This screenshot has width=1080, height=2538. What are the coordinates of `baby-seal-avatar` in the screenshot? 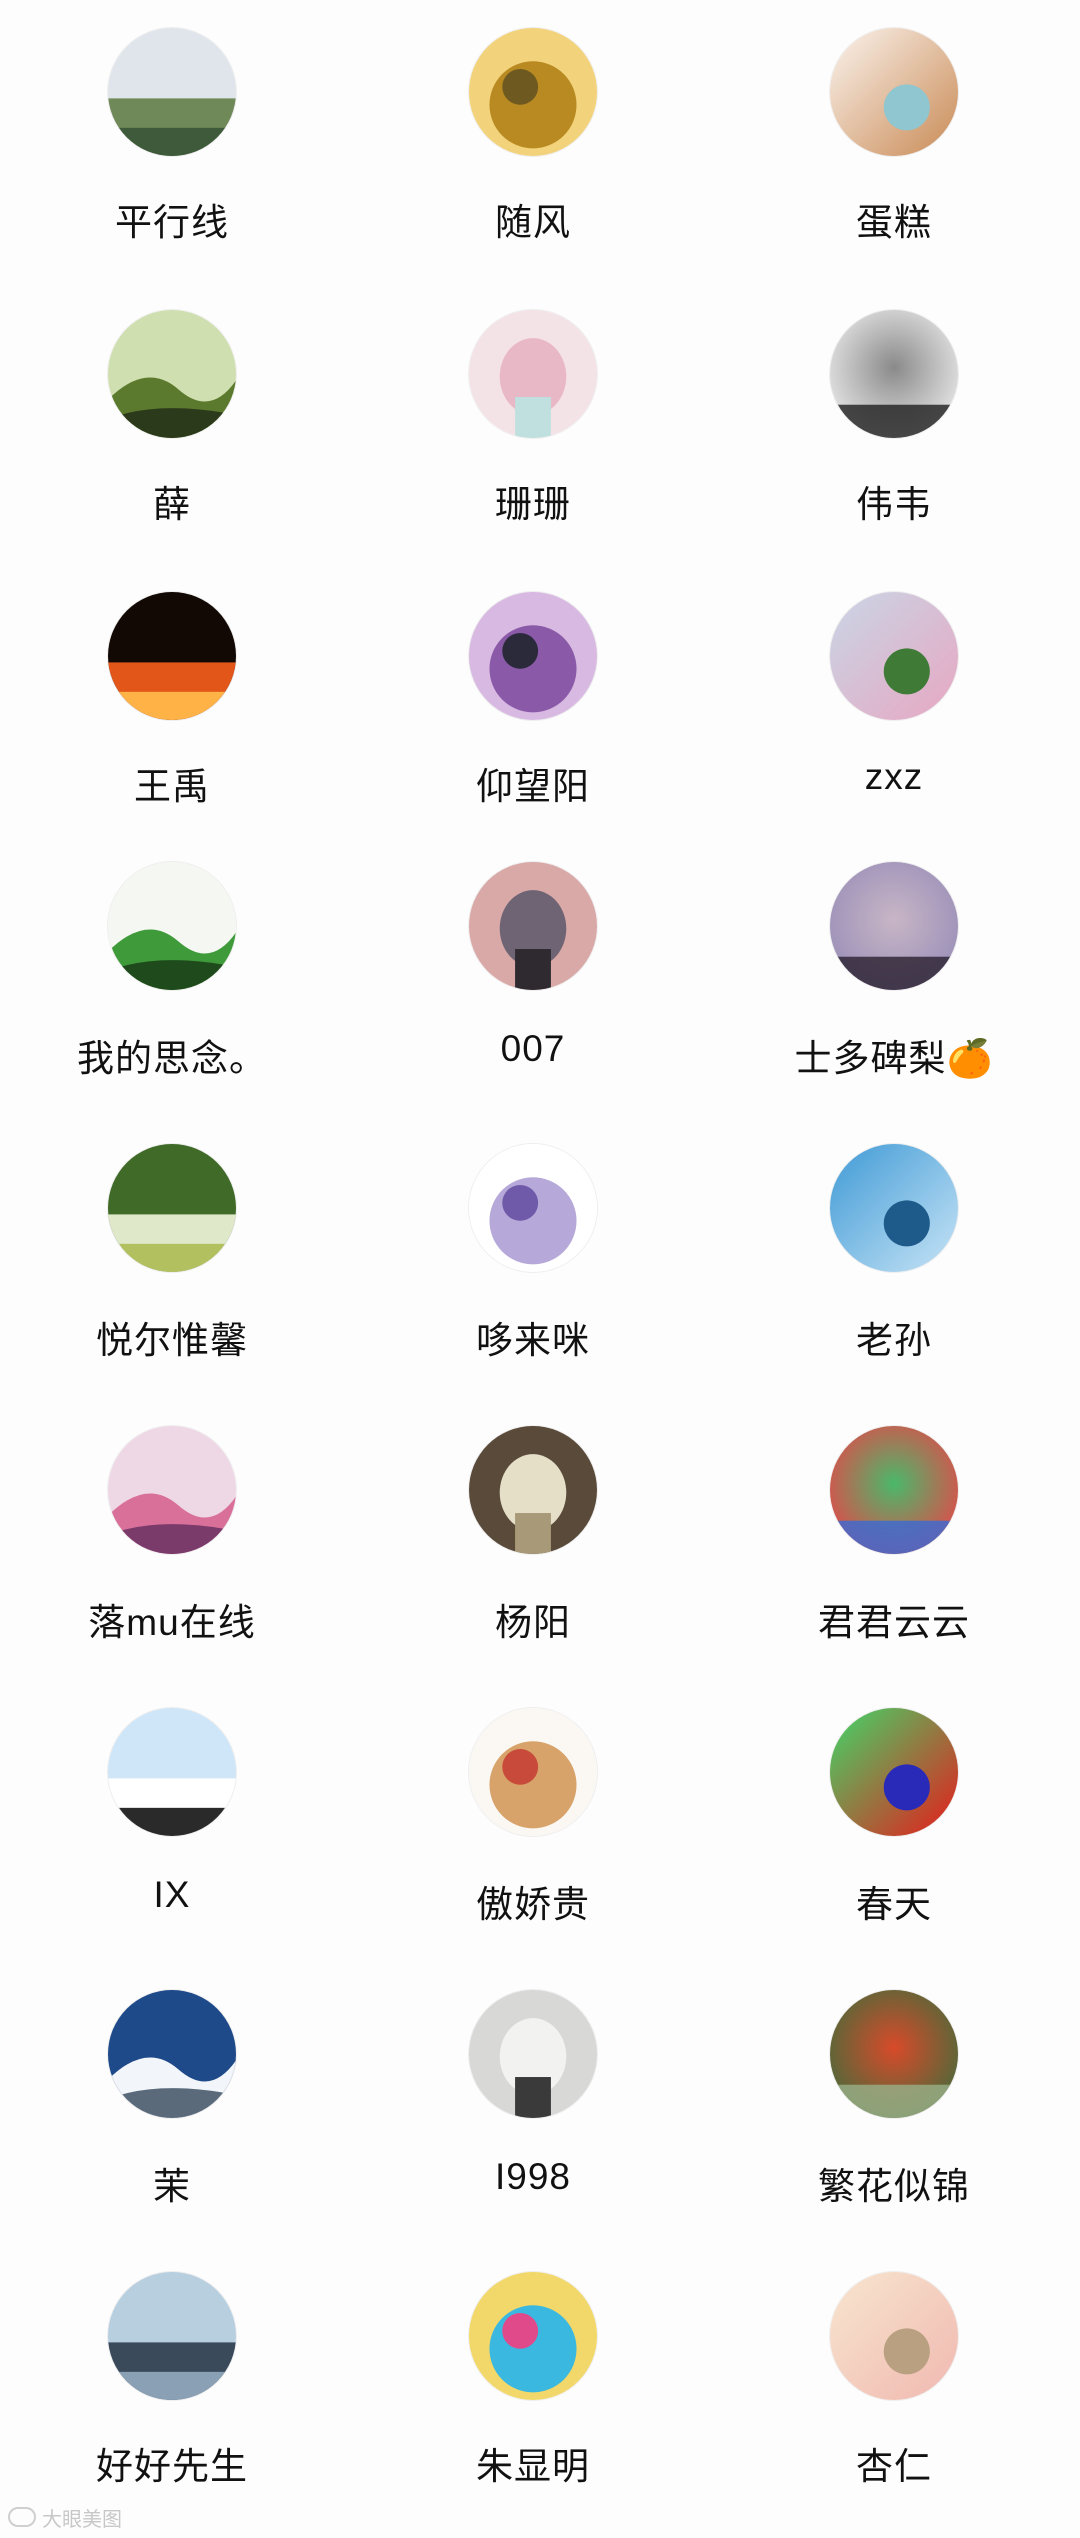 It's located at (172, 1772).